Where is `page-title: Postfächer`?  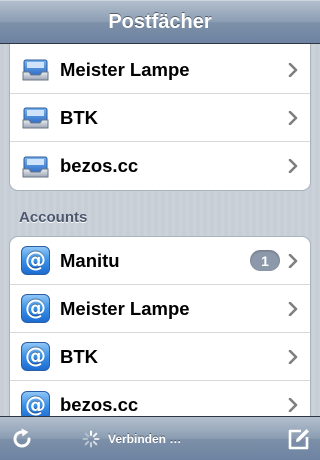
page-title: Postfächer is located at coordinates (160, 21).